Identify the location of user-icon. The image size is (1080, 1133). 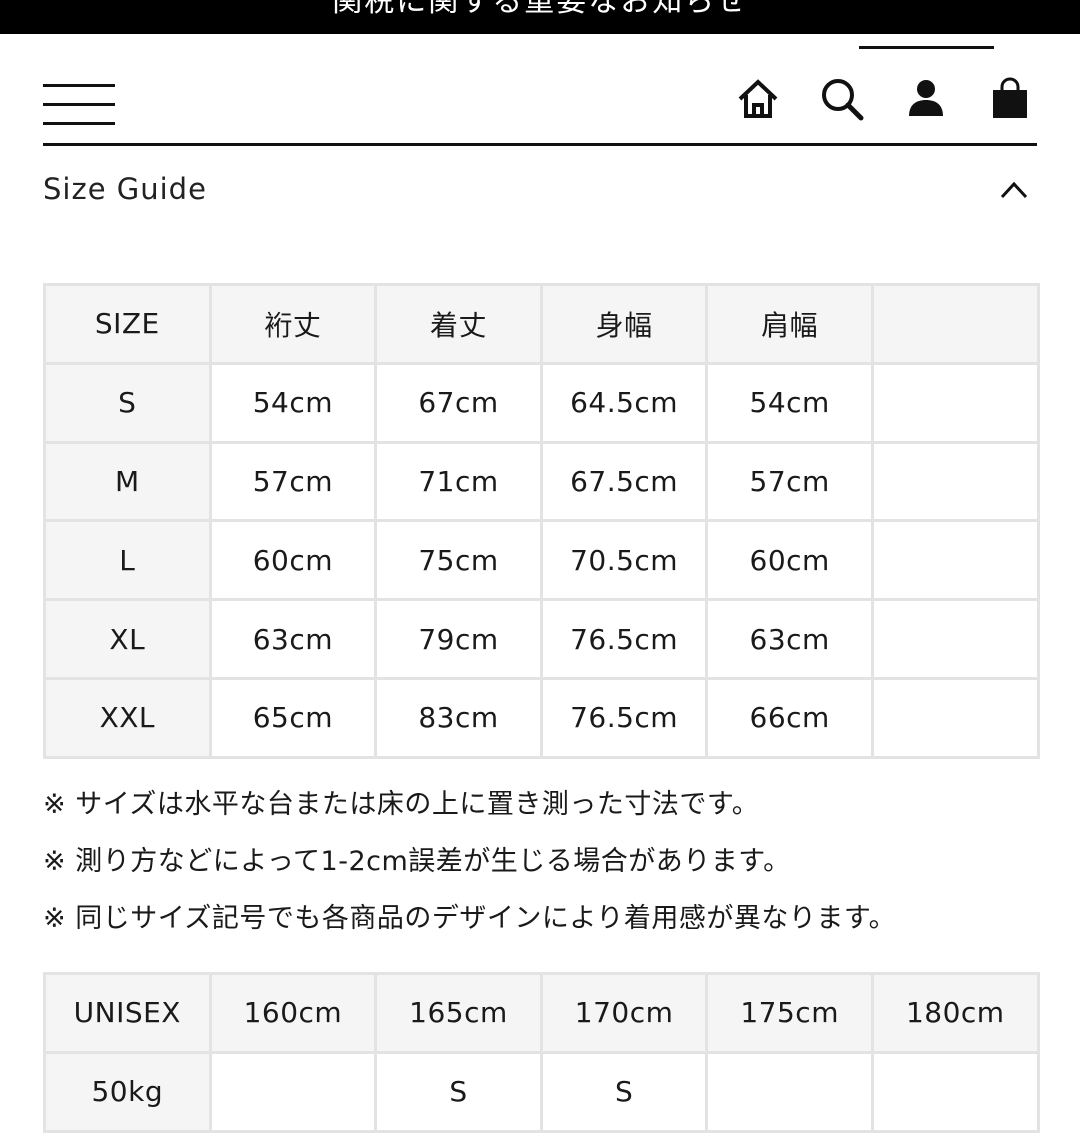
(926, 99).